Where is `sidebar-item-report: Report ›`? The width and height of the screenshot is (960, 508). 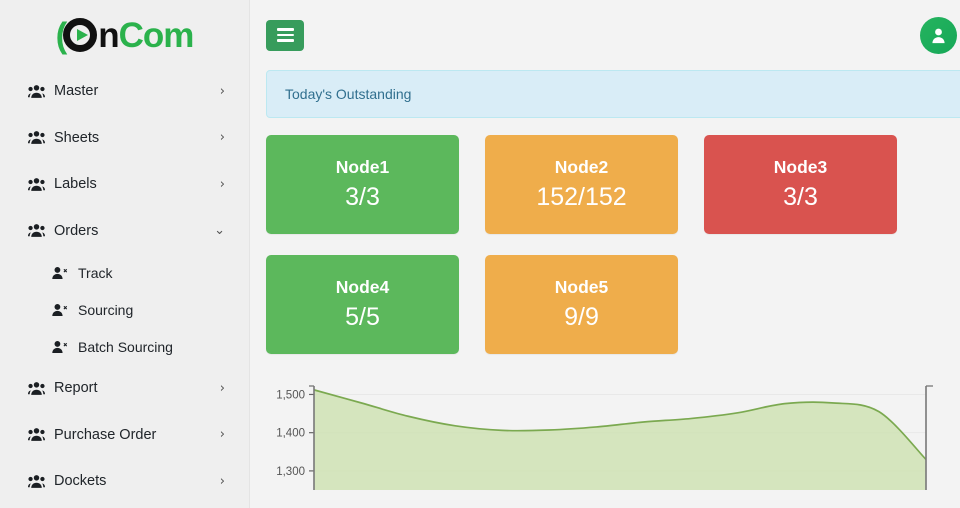
sidebar-item-report: Report › is located at coordinates (124, 388).